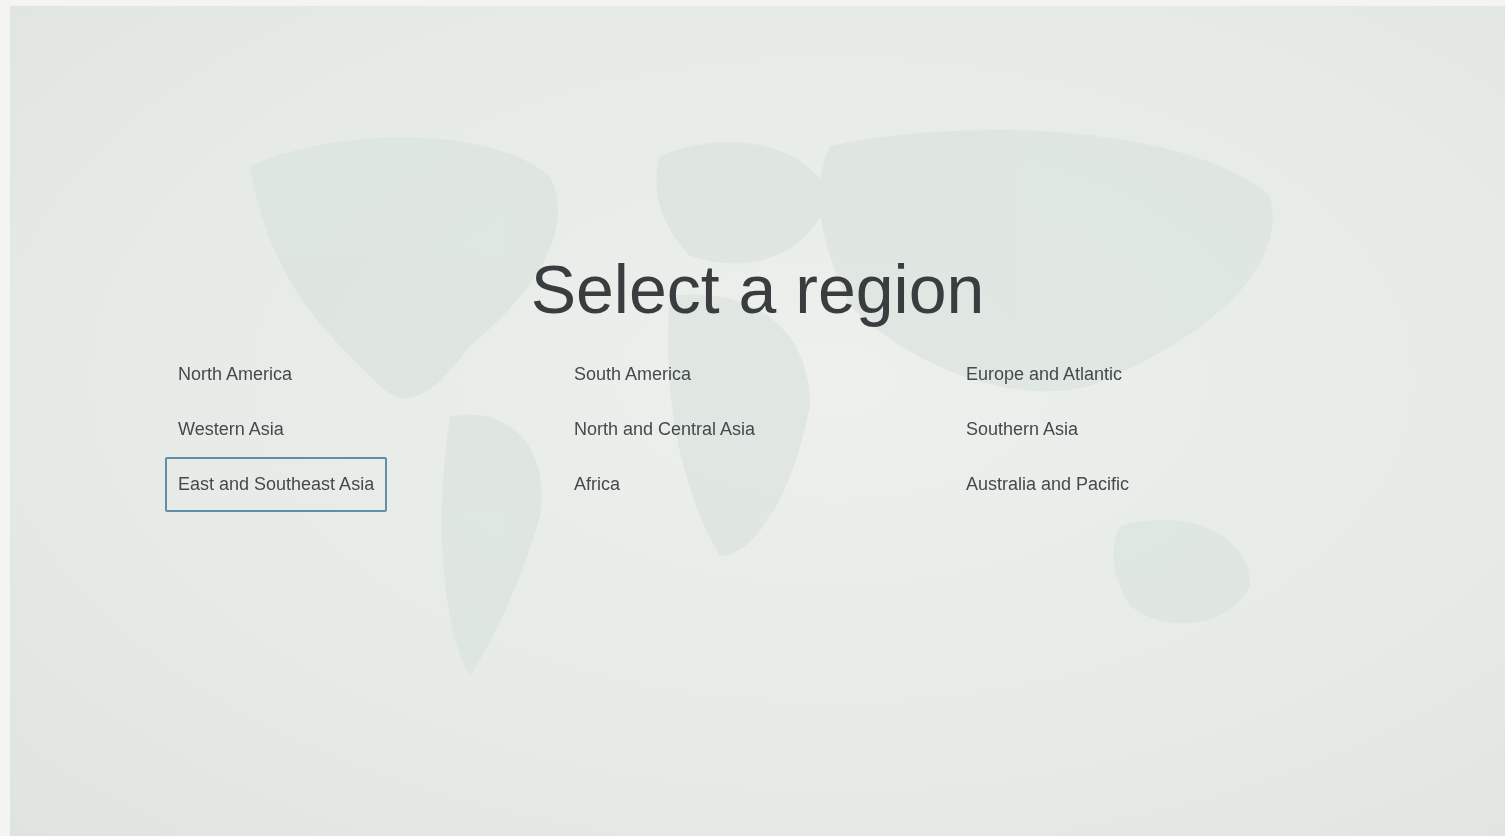 The height and width of the screenshot is (836, 1505). What do you see at coordinates (633, 375) in the screenshot?
I see `region-option: South America` at bounding box center [633, 375].